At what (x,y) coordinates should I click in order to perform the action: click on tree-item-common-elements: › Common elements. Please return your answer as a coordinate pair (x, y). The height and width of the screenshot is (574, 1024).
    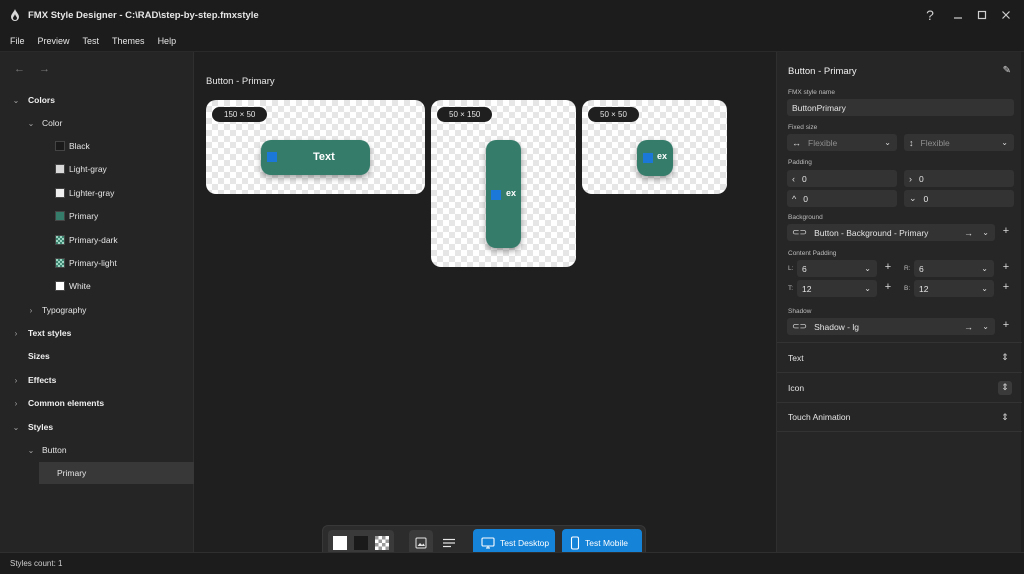
    Looking at the image, I should click on (97, 403).